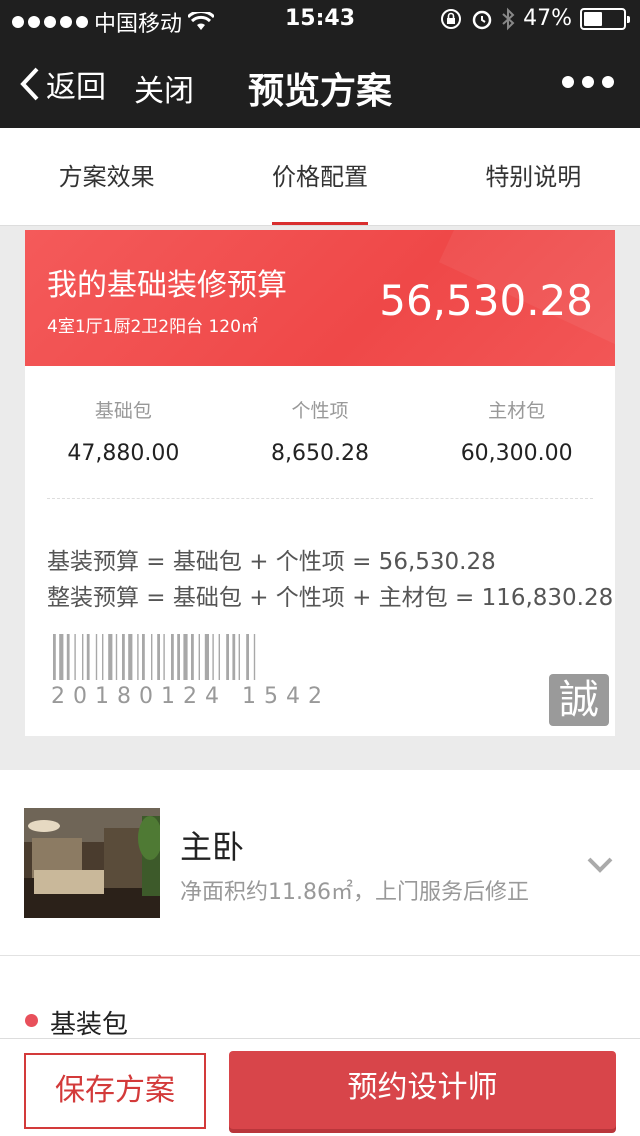 The image size is (640, 1136). Describe the element at coordinates (508, 18) in the screenshot. I see `bluetooth-icon` at that location.